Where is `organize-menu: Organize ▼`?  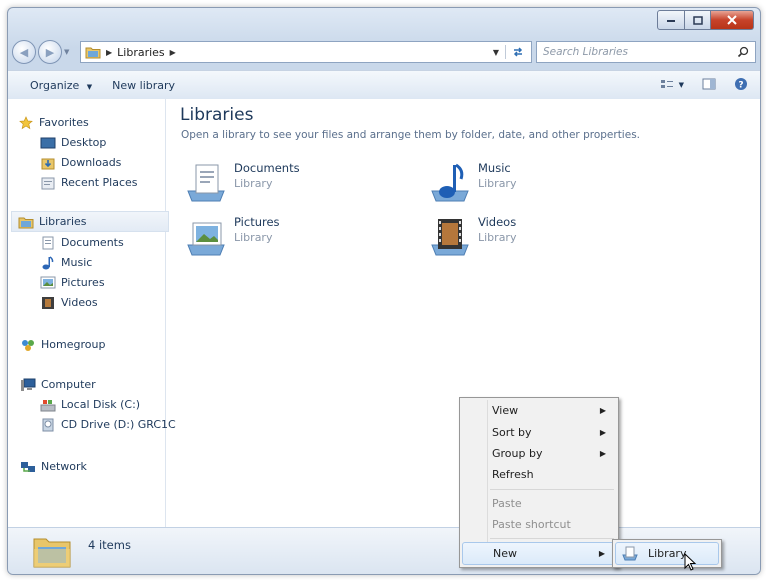
organize-menu: Organize ▼ is located at coordinates (55, 85).